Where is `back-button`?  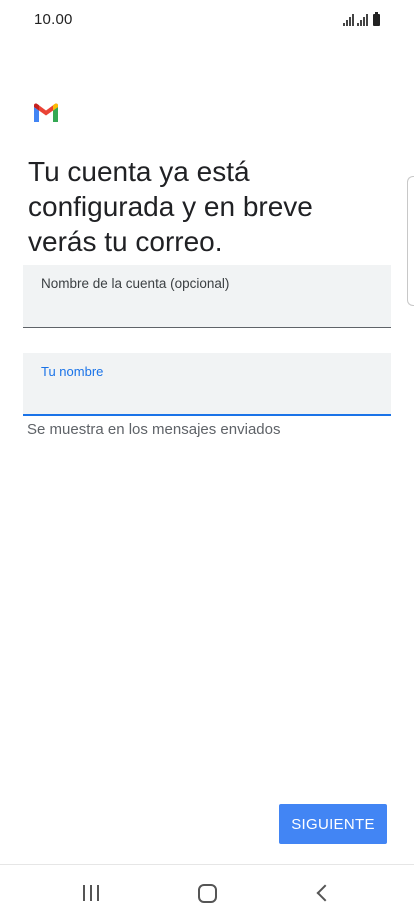 back-button is located at coordinates (323, 893).